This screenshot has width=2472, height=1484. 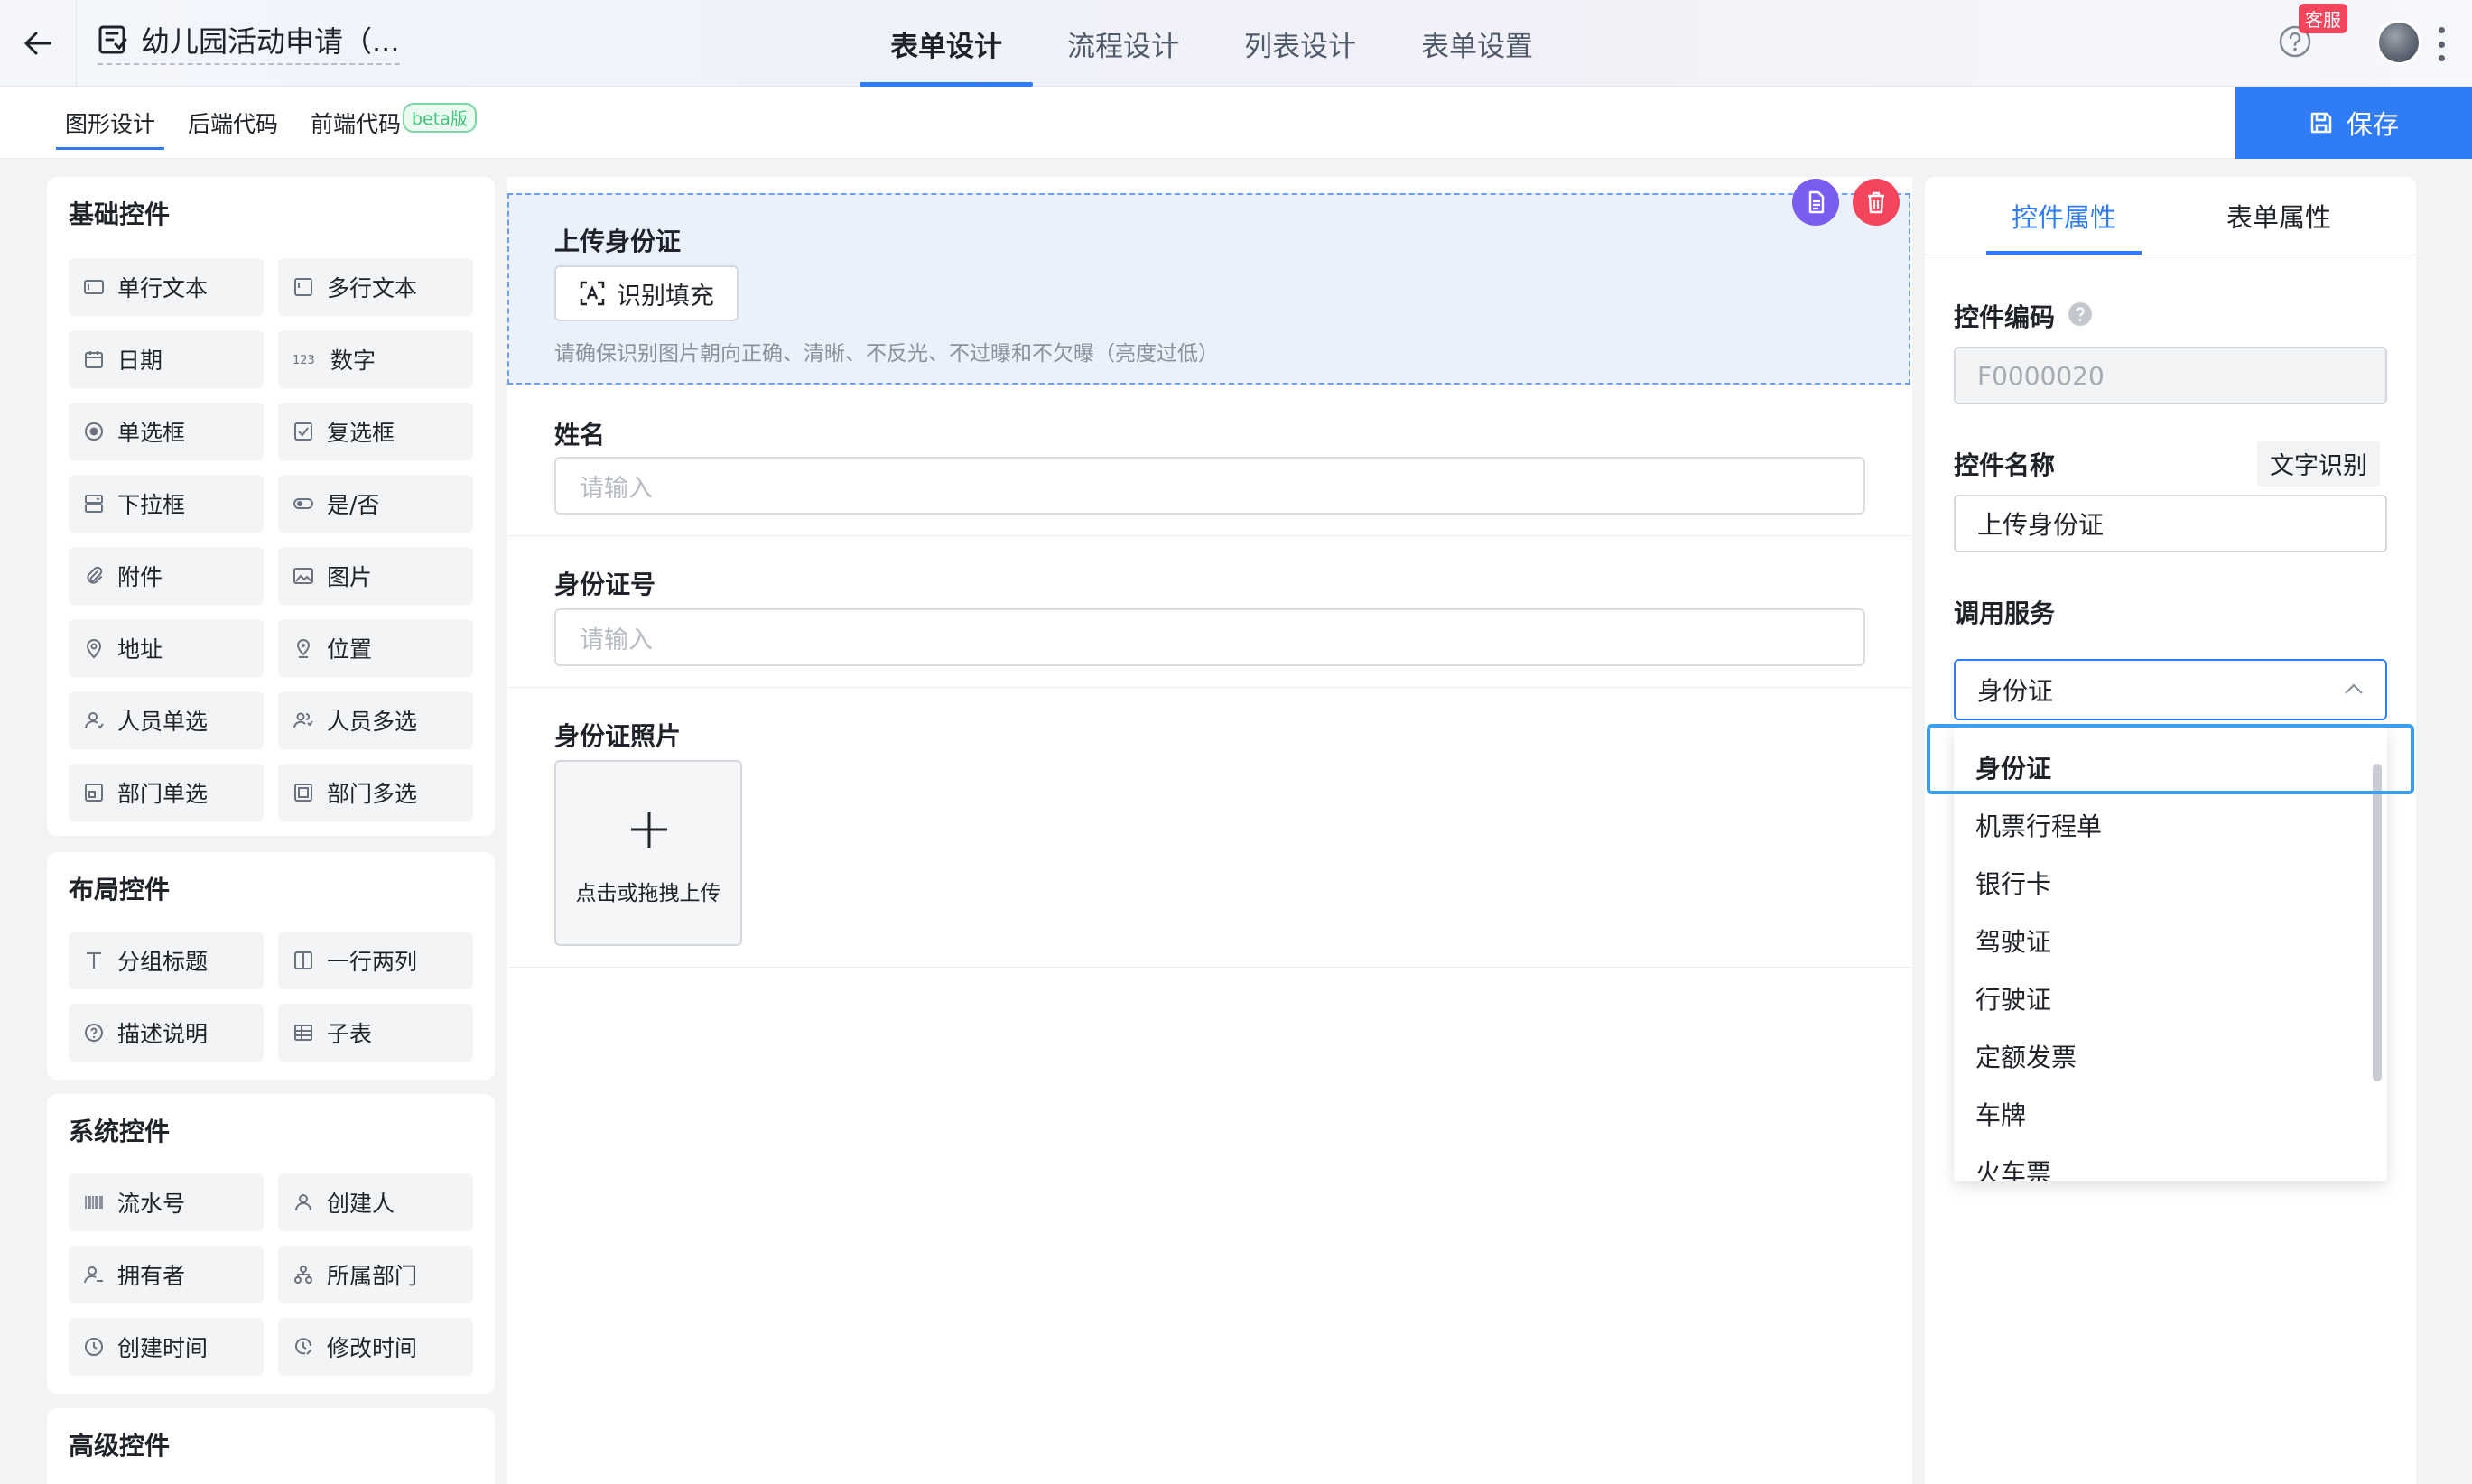 I want to click on control-label: 单行文本, so click(x=163, y=288).